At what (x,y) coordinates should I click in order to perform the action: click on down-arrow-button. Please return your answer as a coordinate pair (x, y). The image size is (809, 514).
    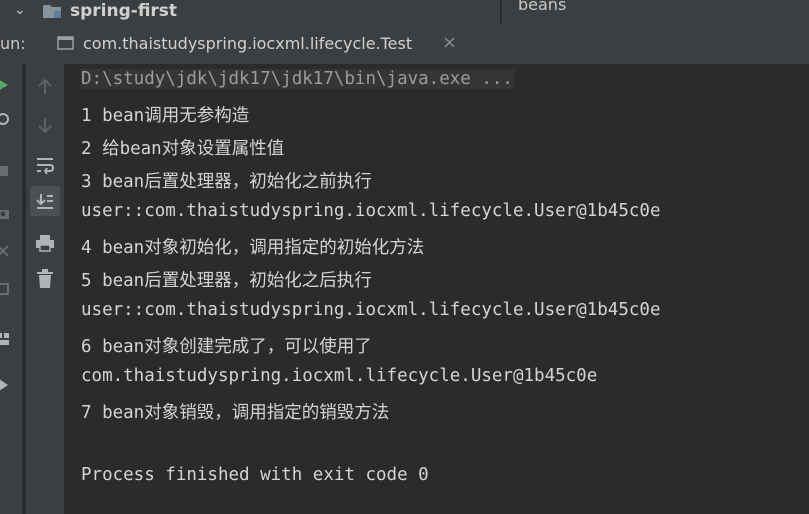
    Looking at the image, I should click on (45, 125).